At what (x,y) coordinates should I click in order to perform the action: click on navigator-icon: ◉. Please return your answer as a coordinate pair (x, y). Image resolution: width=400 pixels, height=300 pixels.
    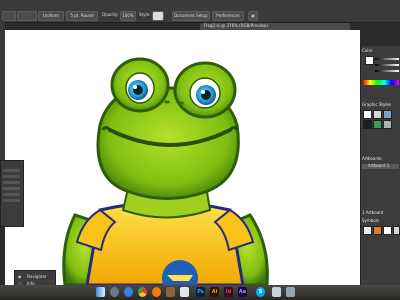
    Looking at the image, I should click on (20, 277).